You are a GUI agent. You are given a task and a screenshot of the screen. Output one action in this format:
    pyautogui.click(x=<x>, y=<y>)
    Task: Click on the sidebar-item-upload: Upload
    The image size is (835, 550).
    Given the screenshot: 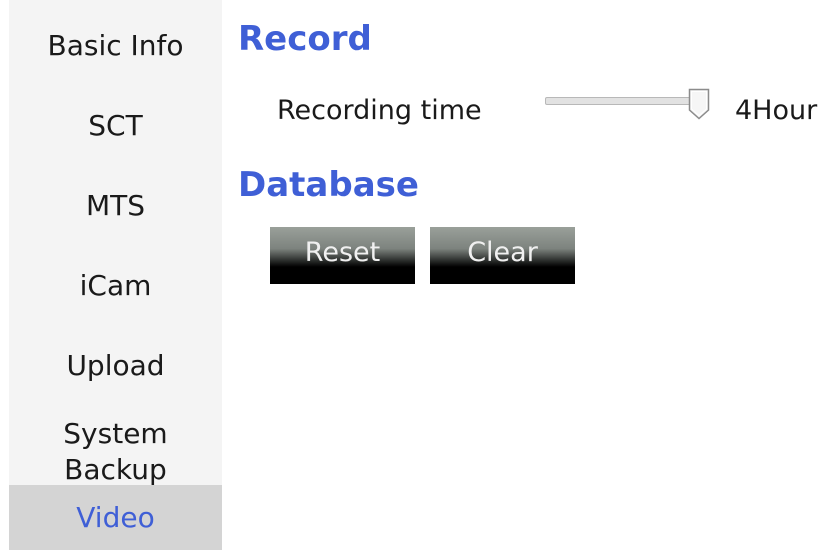 What is the action you would take?
    pyautogui.click(x=115, y=366)
    